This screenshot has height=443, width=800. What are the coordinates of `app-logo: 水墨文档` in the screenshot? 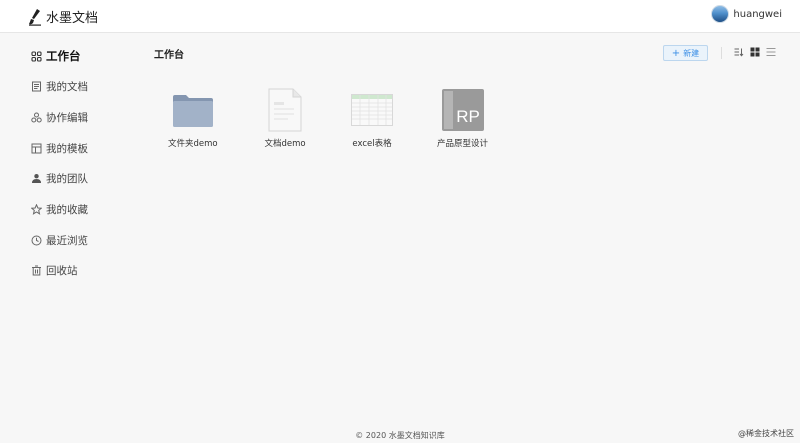 It's located at (63, 16).